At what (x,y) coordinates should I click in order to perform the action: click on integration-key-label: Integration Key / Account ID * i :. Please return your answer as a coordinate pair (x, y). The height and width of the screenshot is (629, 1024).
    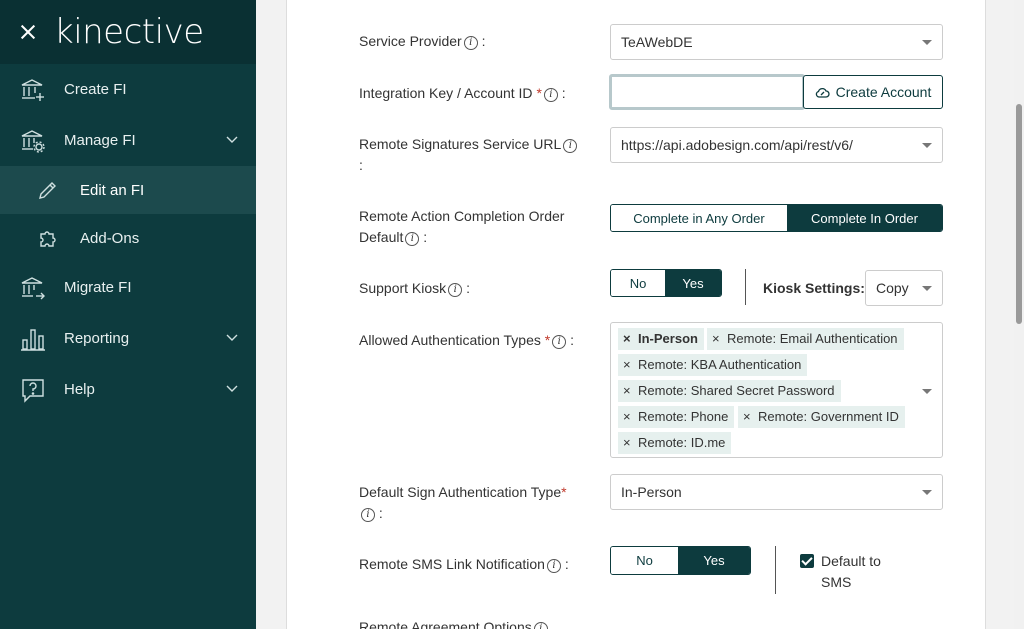
    Looking at the image, I should click on (462, 93).